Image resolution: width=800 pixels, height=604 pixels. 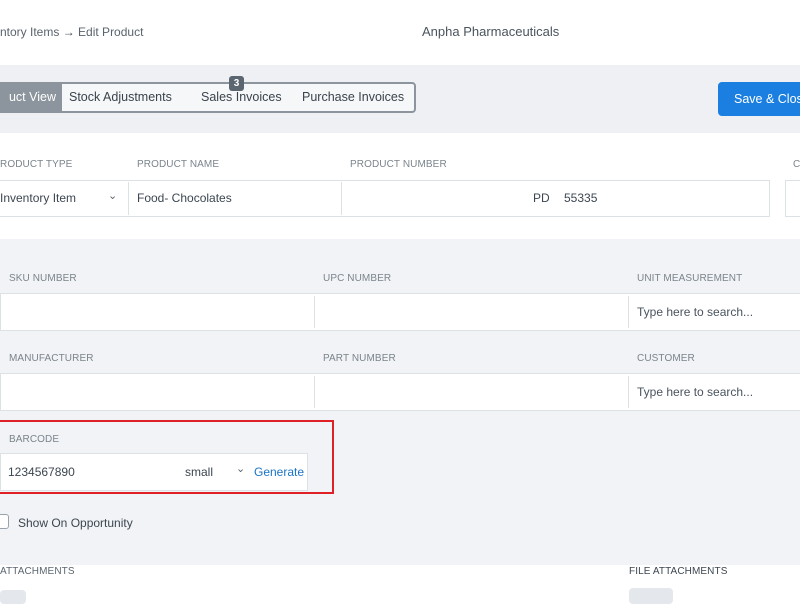 I want to click on product-name-input: Food- Chocolates, so click(x=235, y=198).